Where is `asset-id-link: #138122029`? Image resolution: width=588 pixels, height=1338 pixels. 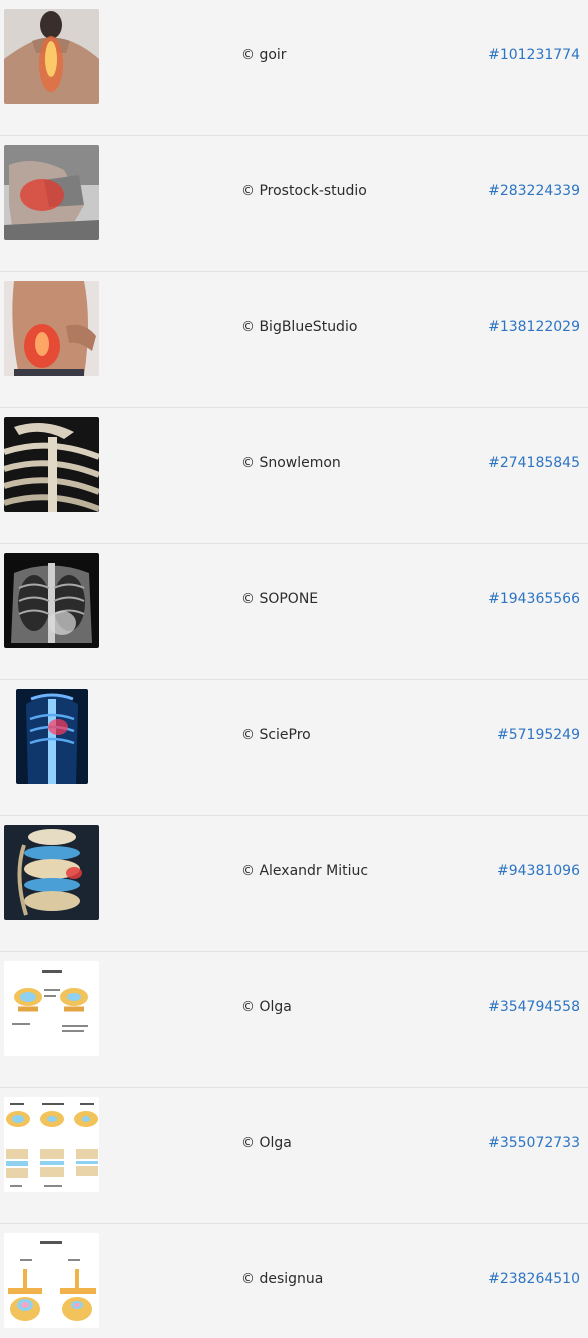 asset-id-link: #138122029 is located at coordinates (534, 327).